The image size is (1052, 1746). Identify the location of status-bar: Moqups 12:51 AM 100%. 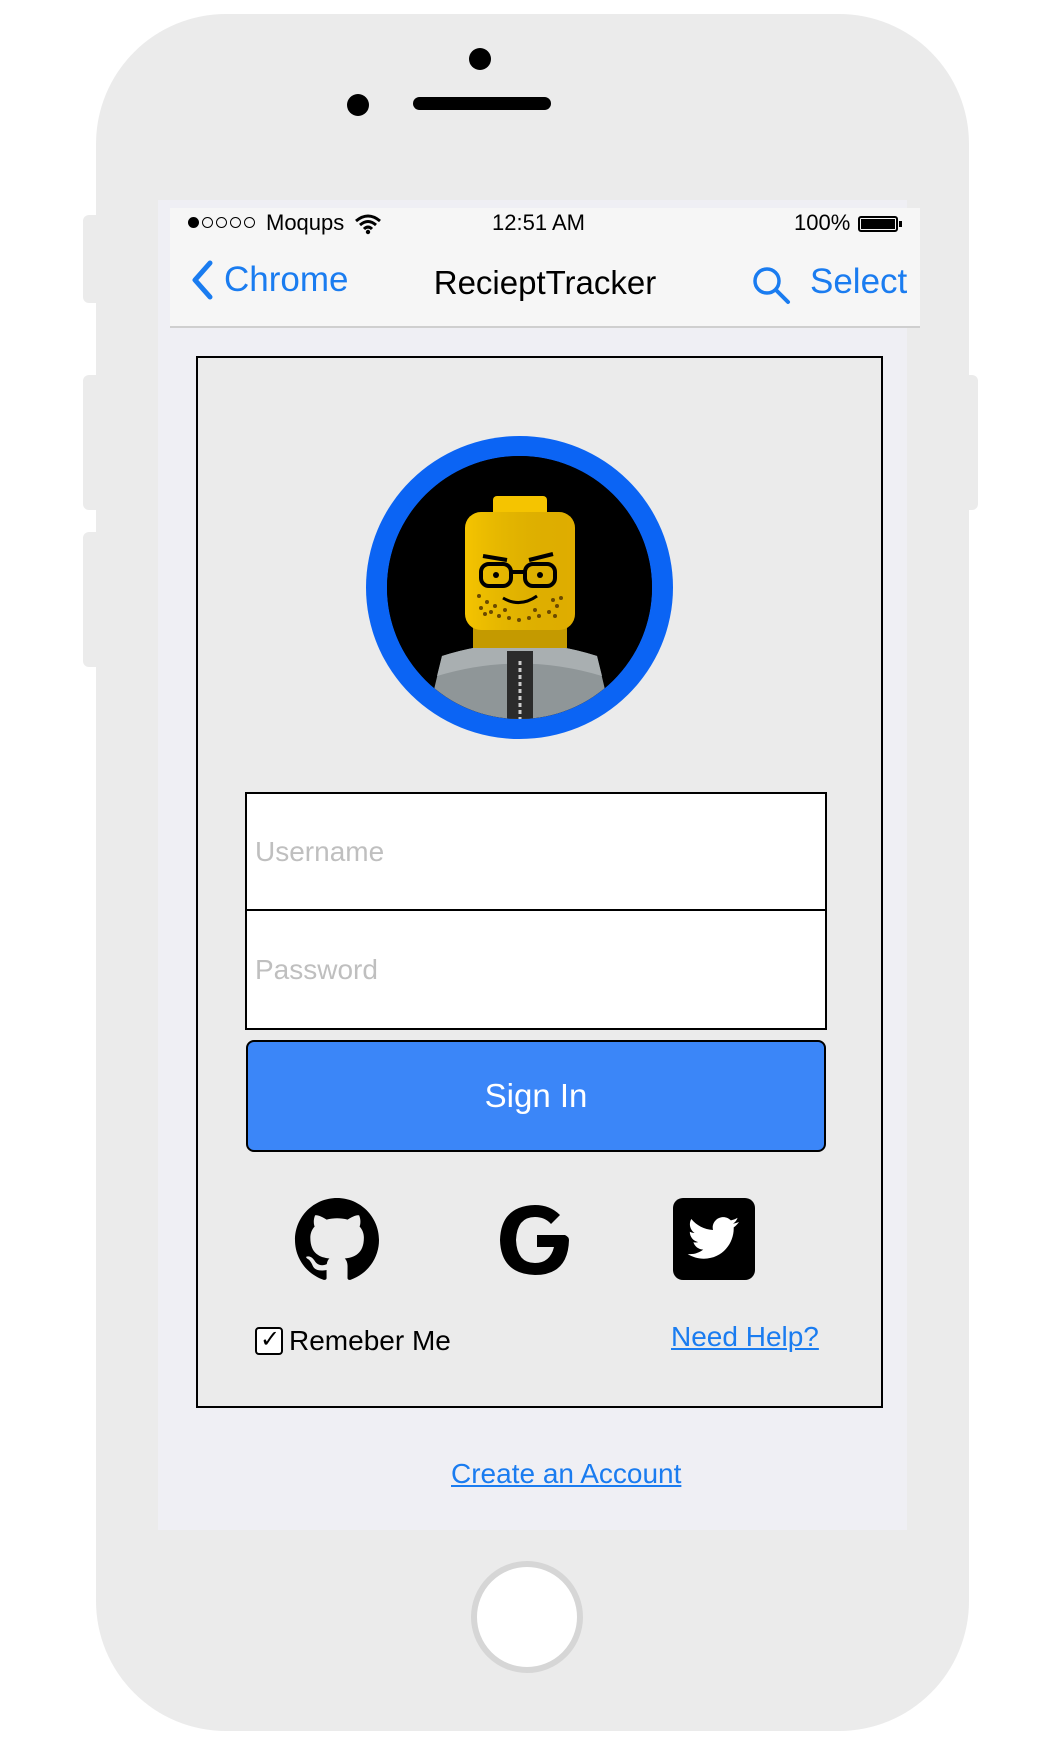
(545, 223).